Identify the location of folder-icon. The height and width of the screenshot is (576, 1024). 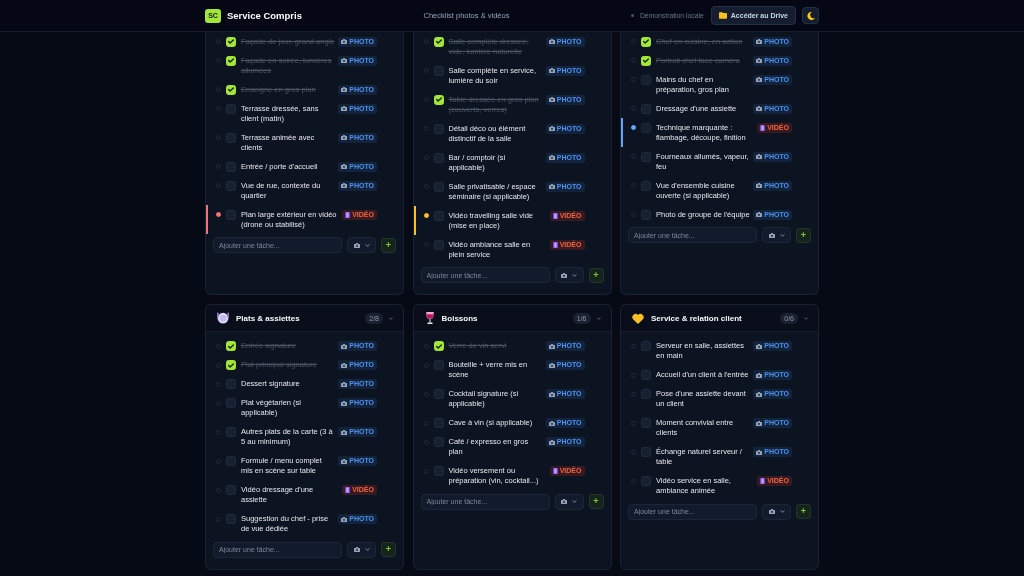
(722, 15).